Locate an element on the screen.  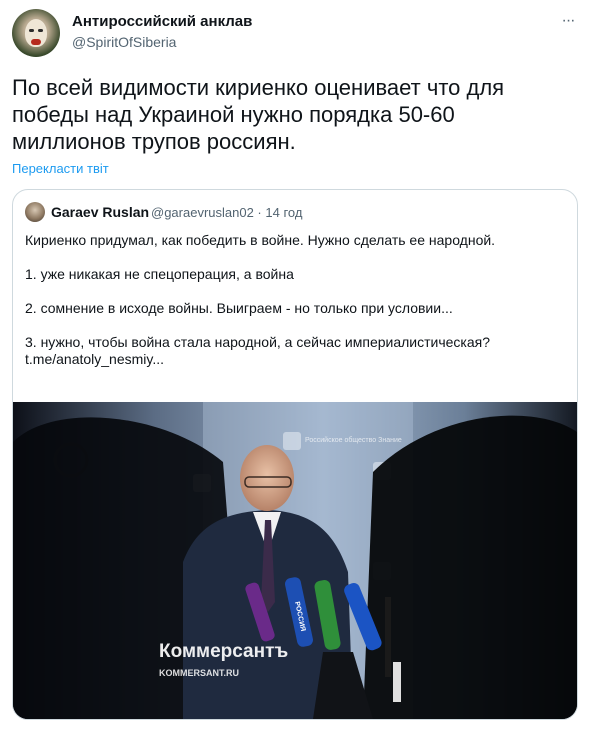
quoted-handle-and-time: @garaevruslan02 · 14 год is located at coordinates (227, 212).